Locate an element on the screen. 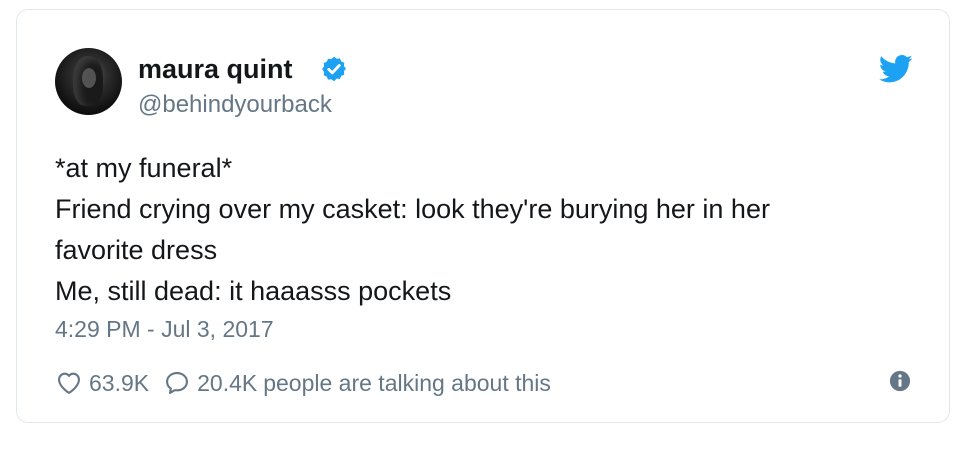  speech-bubble-icon is located at coordinates (177, 383).